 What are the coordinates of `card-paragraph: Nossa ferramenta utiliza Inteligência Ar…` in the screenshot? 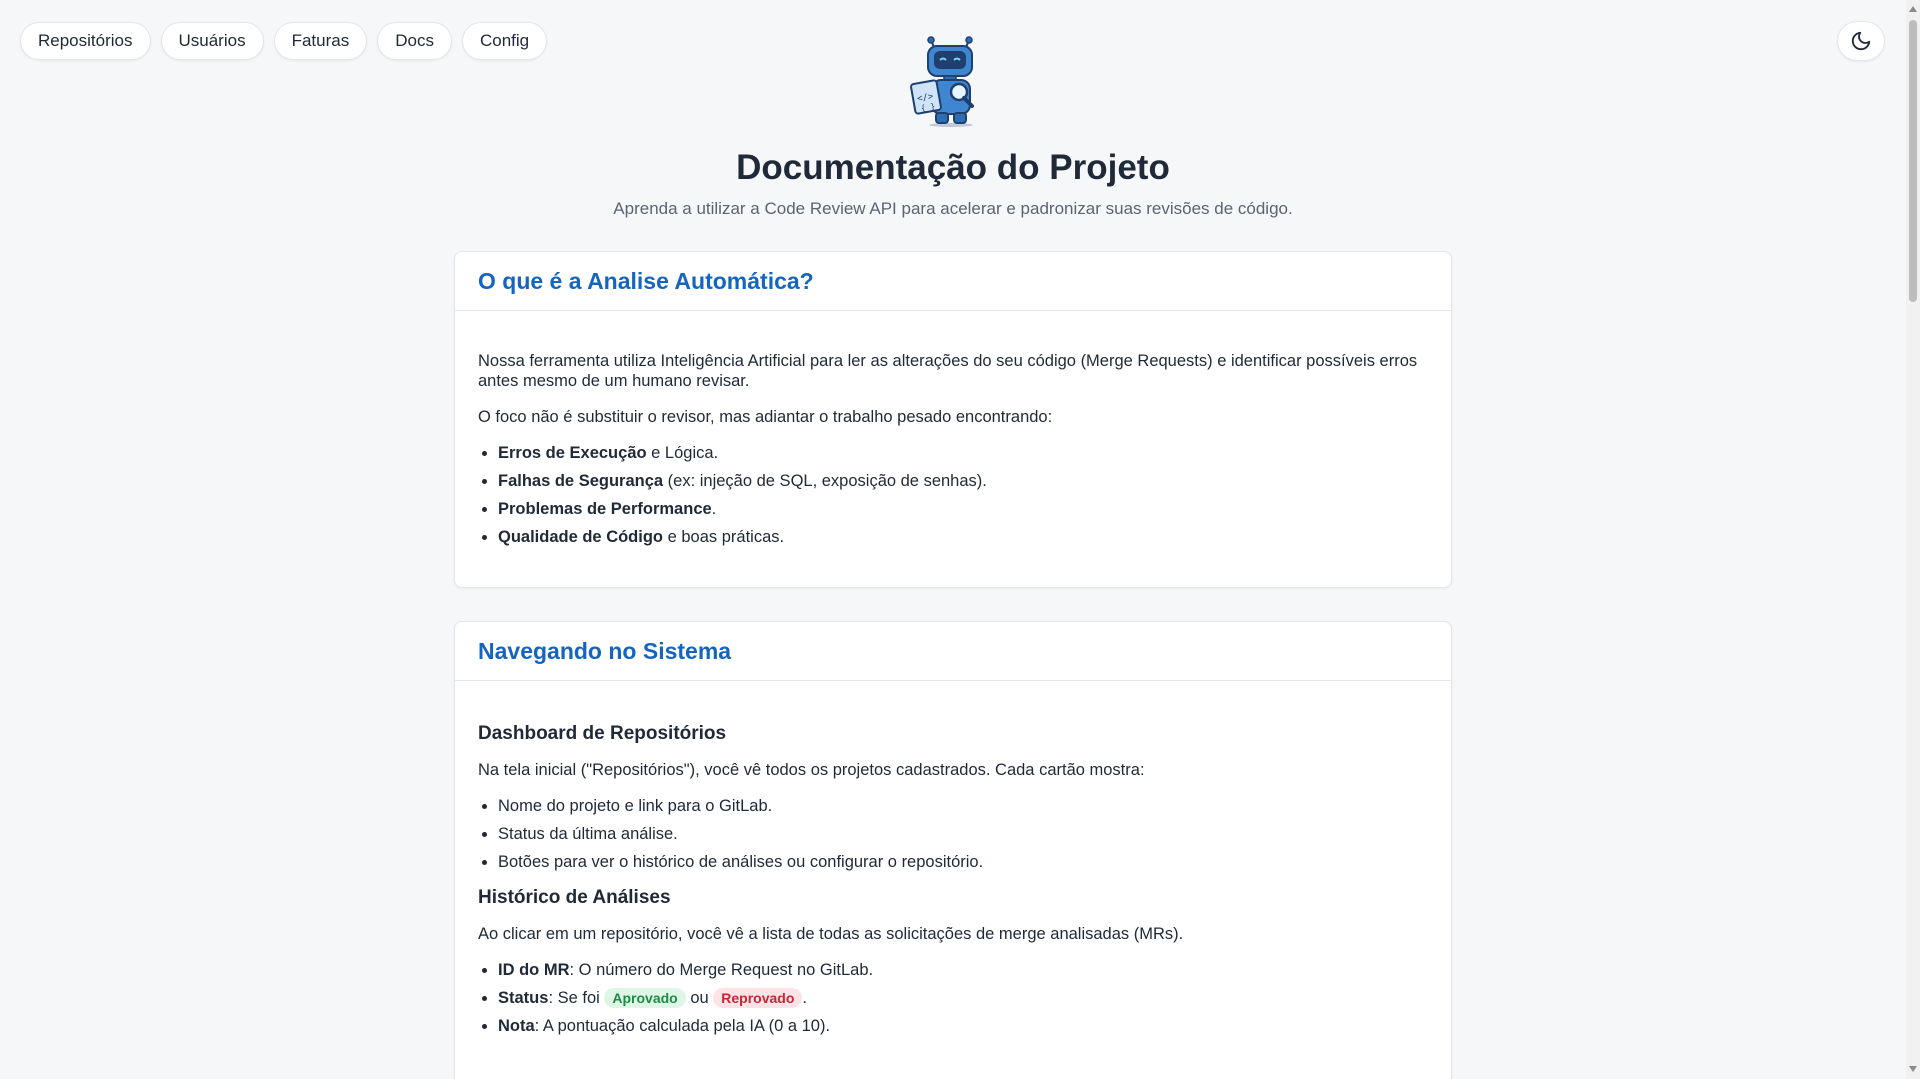 It's located at (948, 371).